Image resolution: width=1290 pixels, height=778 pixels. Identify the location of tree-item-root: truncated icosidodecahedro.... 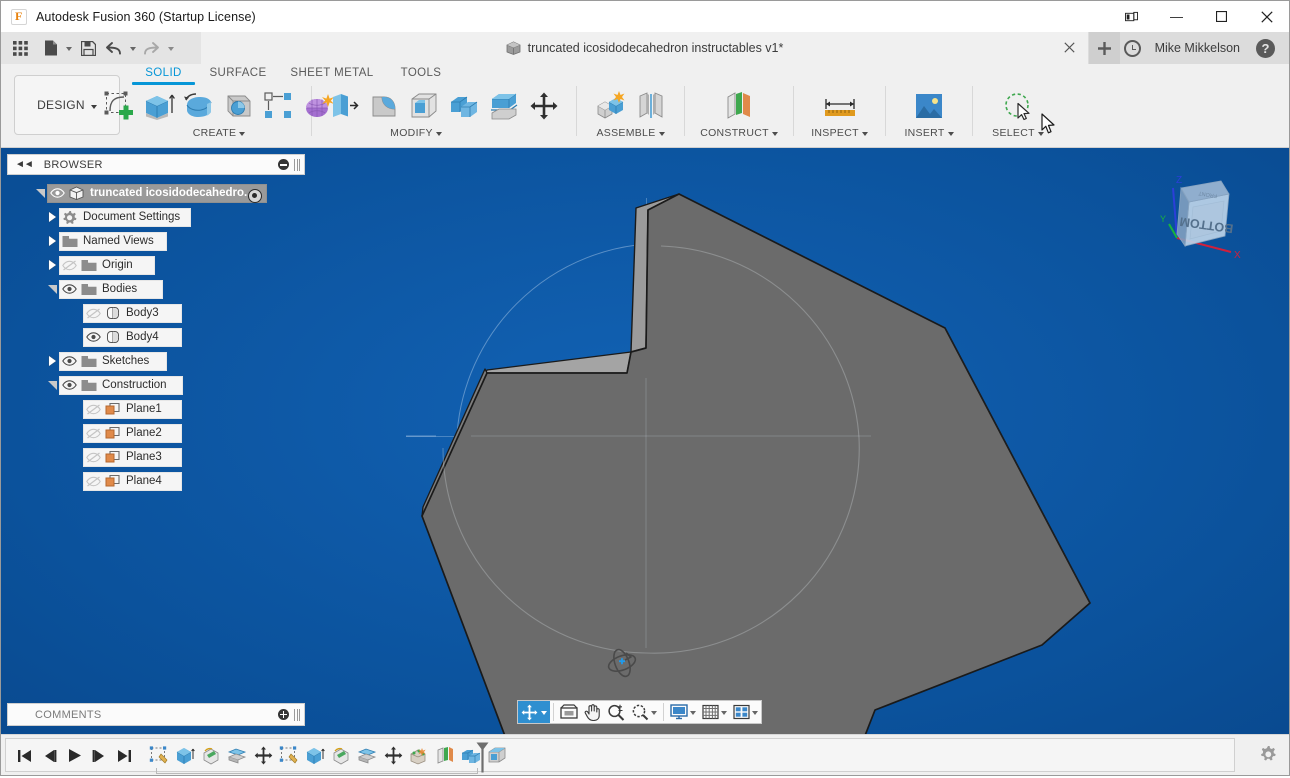
(157, 193).